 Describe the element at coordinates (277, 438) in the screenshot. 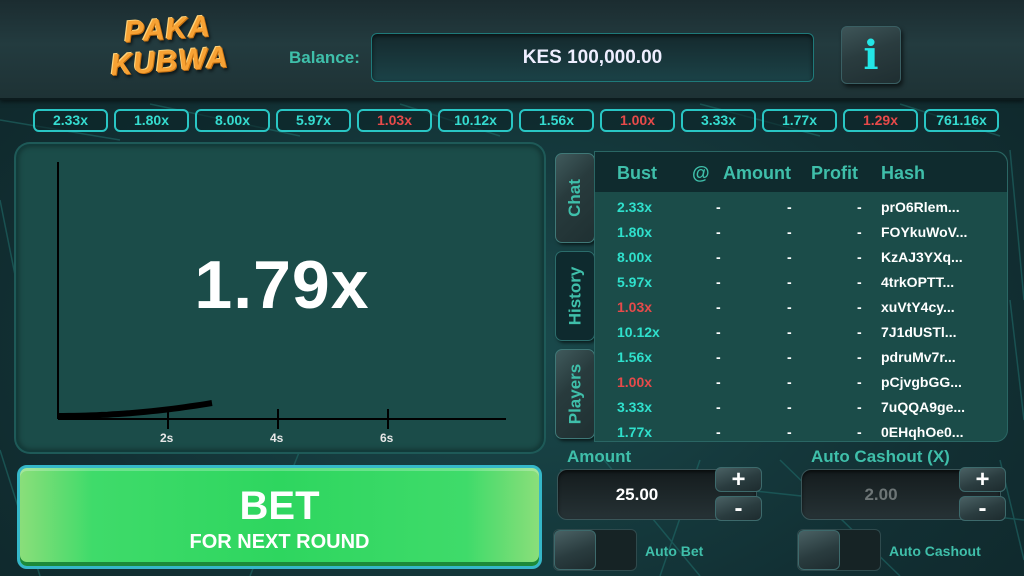

I see `x-tick-label: 4s` at that location.